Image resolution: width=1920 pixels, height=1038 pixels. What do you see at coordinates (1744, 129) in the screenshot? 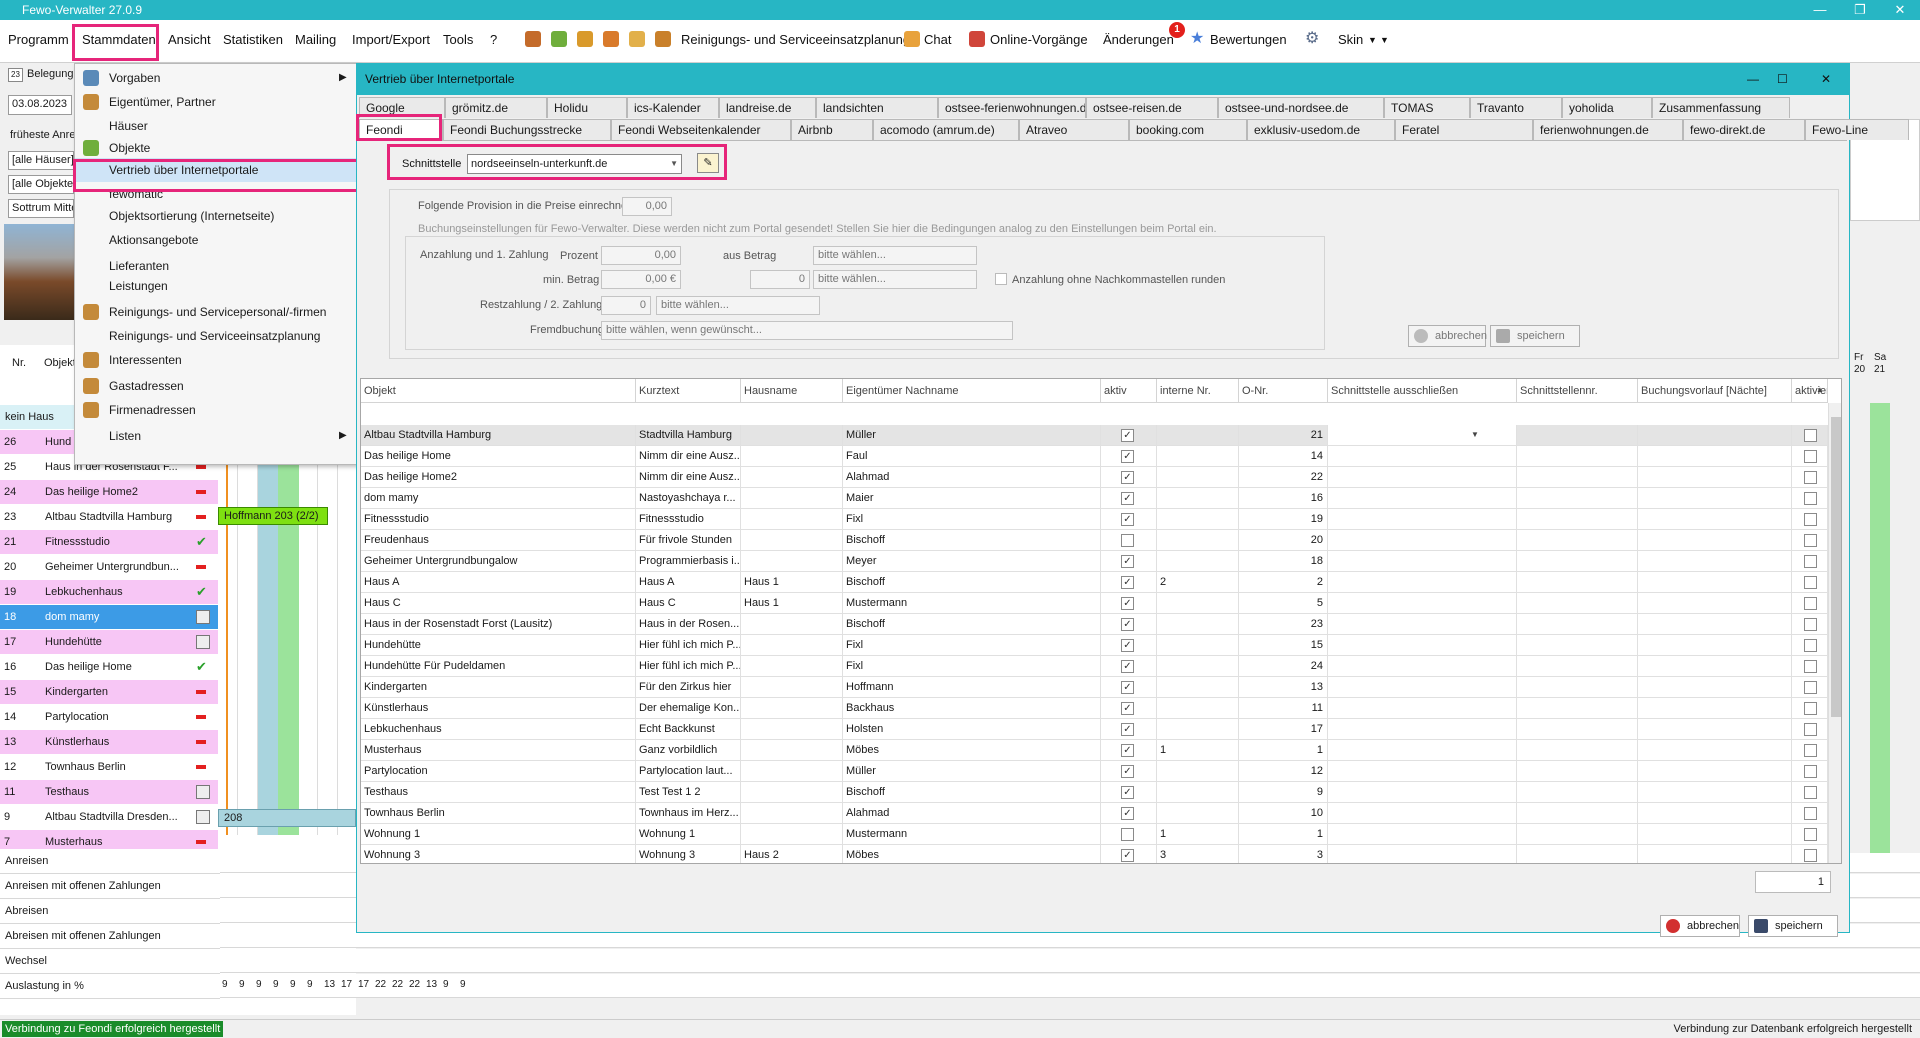
I see `tab-row2-10: fewo-direkt.de` at bounding box center [1744, 129].